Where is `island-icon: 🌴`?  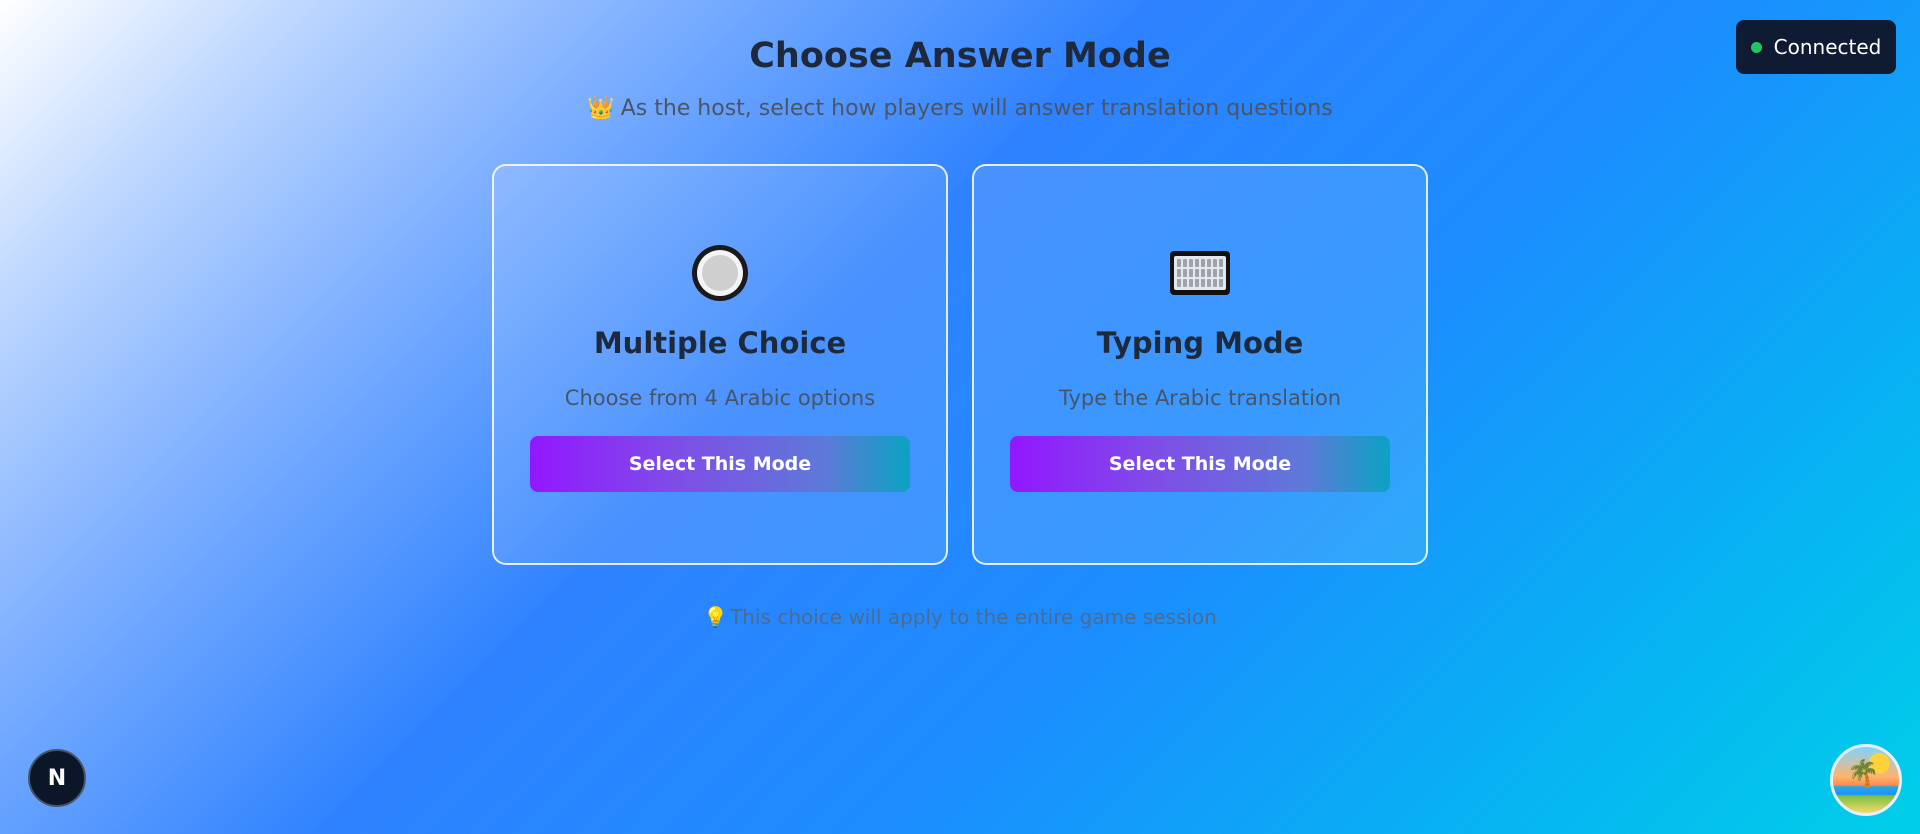 island-icon: 🌴 is located at coordinates (1866, 780).